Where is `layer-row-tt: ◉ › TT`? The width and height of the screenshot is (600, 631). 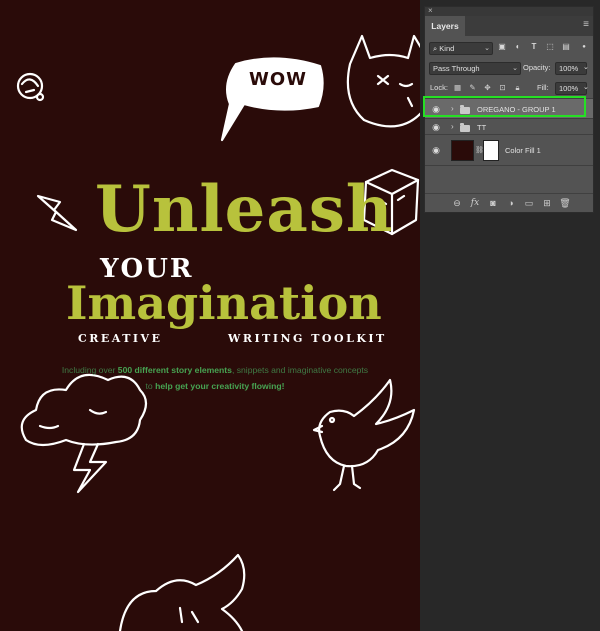 layer-row-tt: ◉ › TT is located at coordinates (509, 126).